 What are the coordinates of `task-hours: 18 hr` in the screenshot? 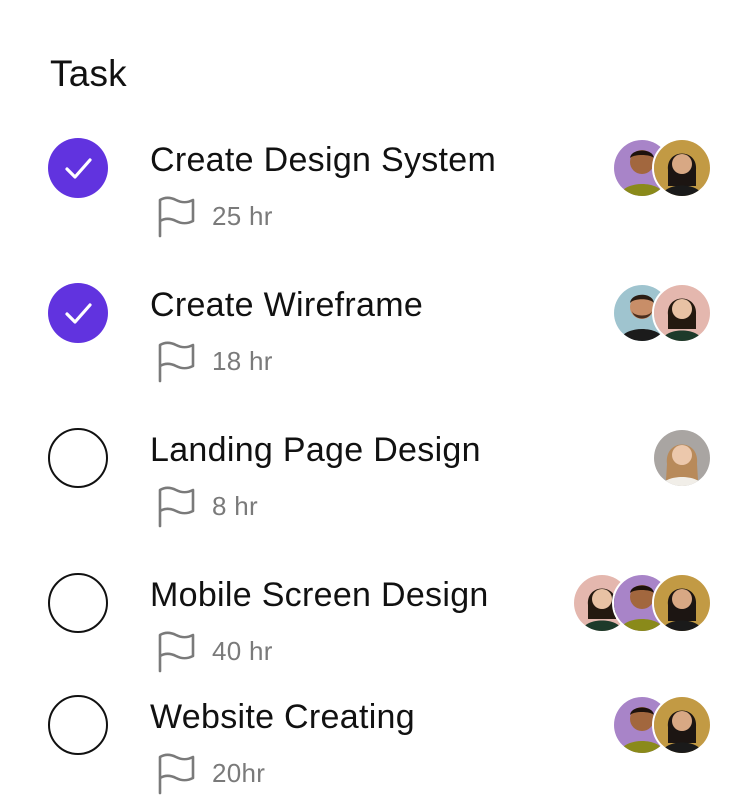 It's located at (242, 361).